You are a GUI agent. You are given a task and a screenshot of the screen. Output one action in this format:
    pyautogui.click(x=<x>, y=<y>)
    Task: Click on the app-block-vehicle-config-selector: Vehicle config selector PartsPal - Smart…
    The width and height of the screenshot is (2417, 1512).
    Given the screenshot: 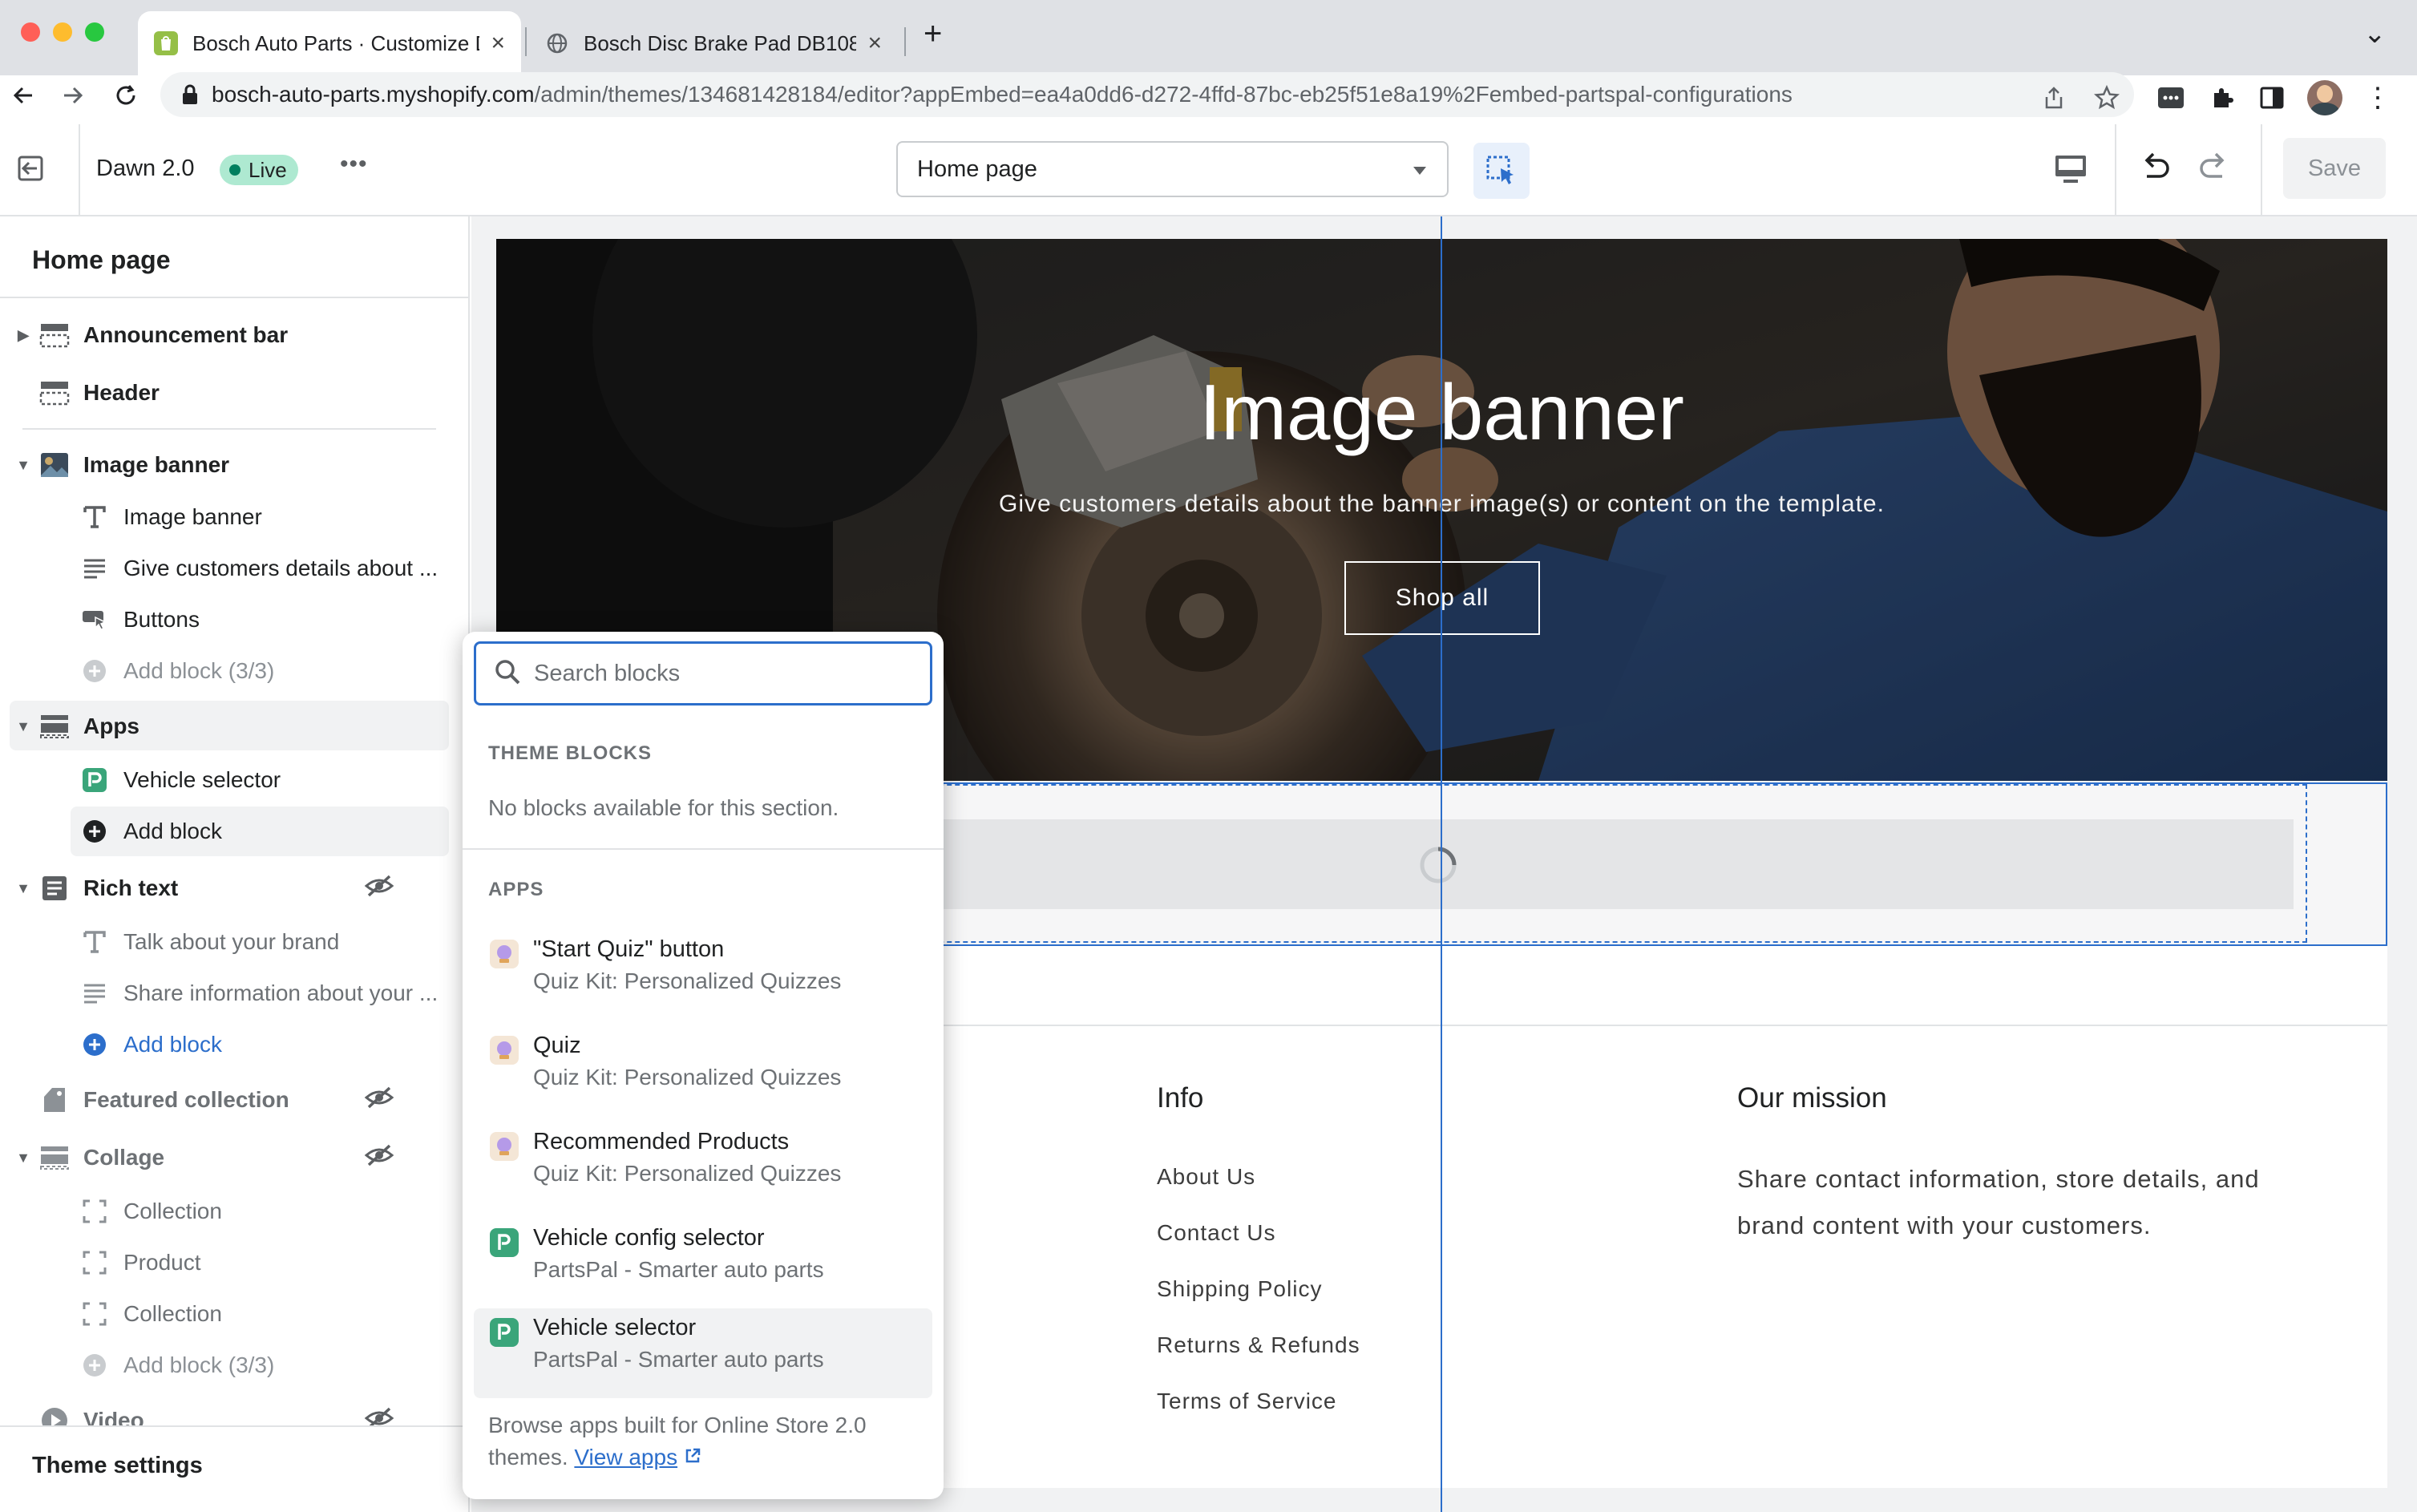 What is the action you would take?
    pyautogui.click(x=703, y=1264)
    